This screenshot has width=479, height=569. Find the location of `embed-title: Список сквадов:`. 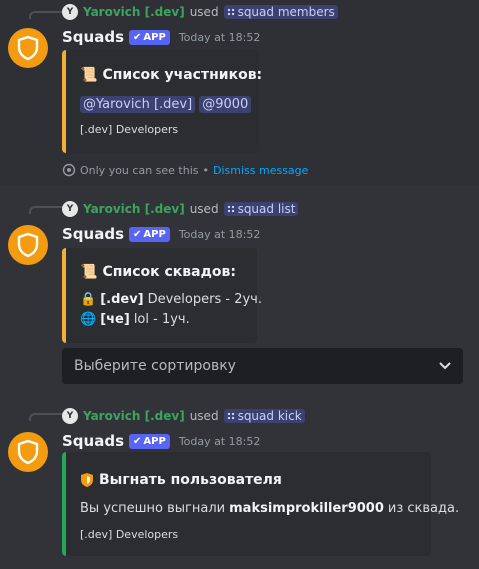

embed-title: Список сквадов: is located at coordinates (169, 272).